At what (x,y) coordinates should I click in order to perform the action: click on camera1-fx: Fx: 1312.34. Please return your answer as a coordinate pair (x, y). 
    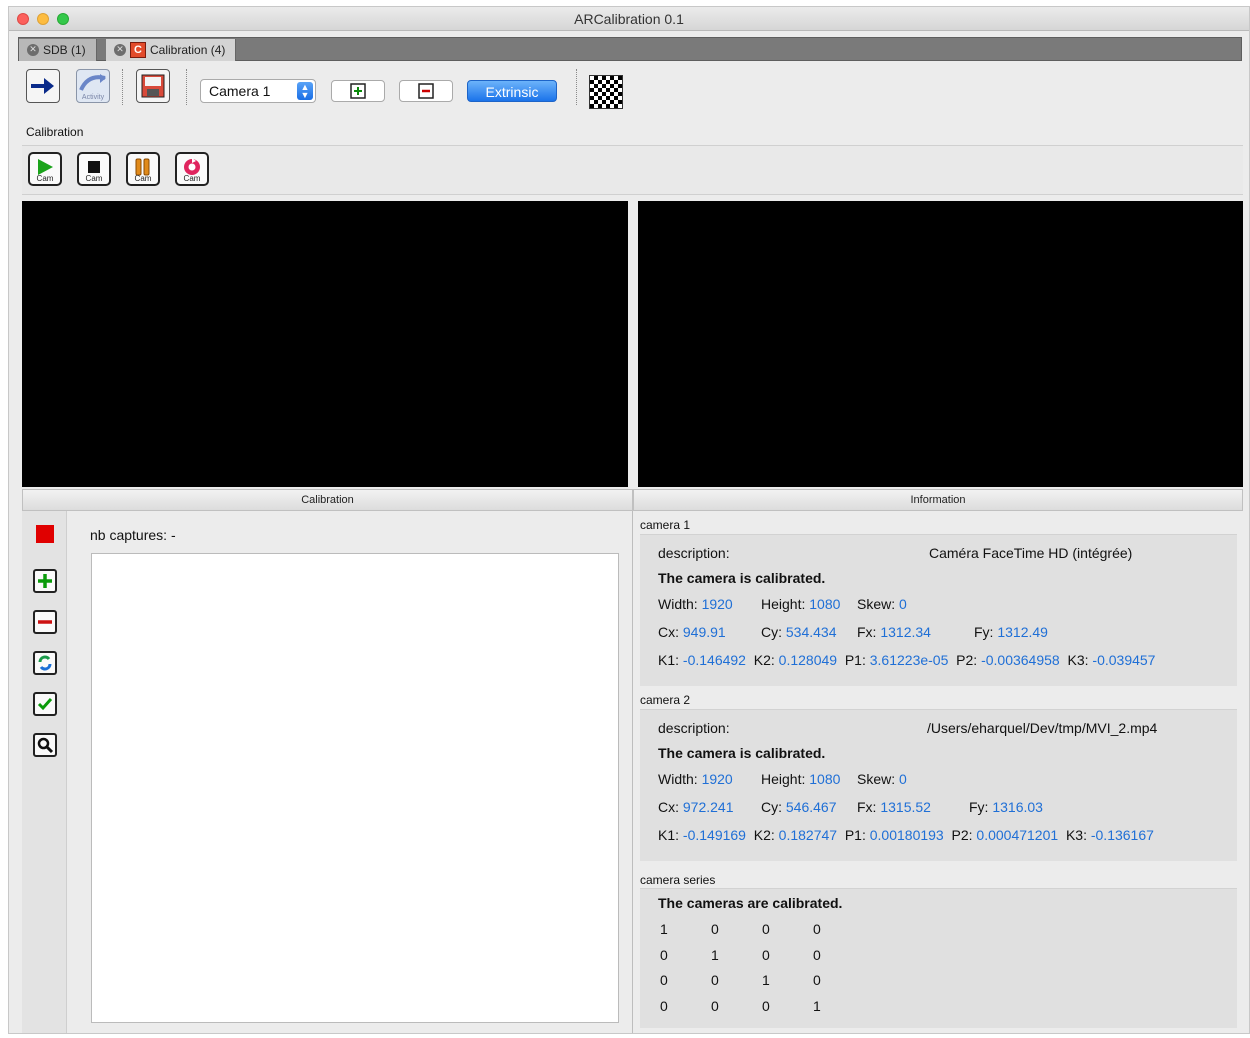
    Looking at the image, I should click on (894, 632).